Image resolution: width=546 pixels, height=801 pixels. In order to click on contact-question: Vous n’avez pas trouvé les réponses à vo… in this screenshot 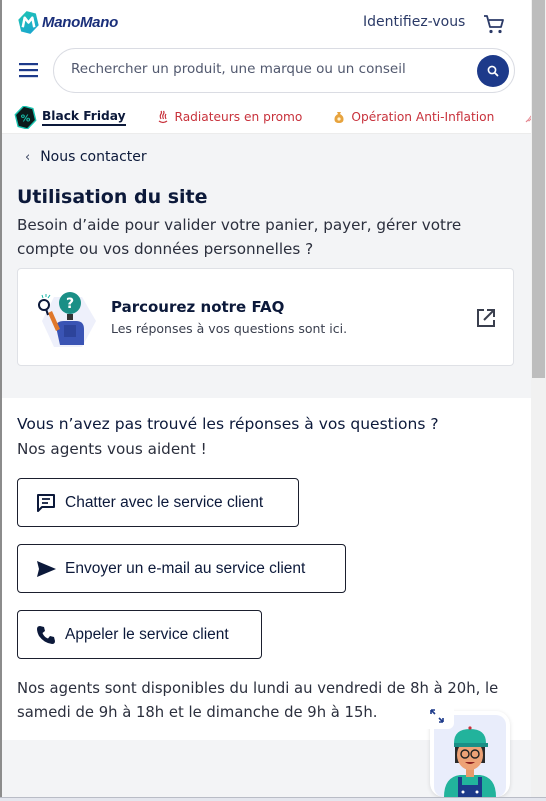, I will do `click(228, 424)`.